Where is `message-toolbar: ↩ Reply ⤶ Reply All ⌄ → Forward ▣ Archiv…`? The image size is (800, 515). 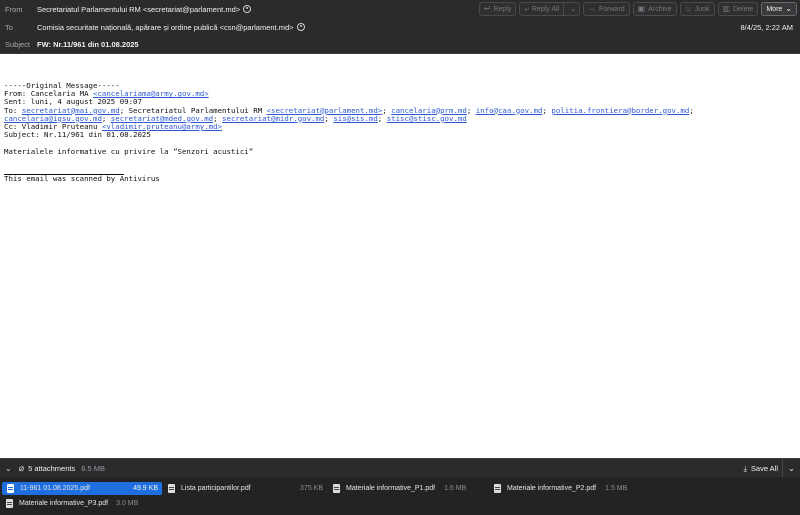 message-toolbar: ↩ Reply ⤶ Reply All ⌄ → Forward ▣ Archiv… is located at coordinates (637, 9).